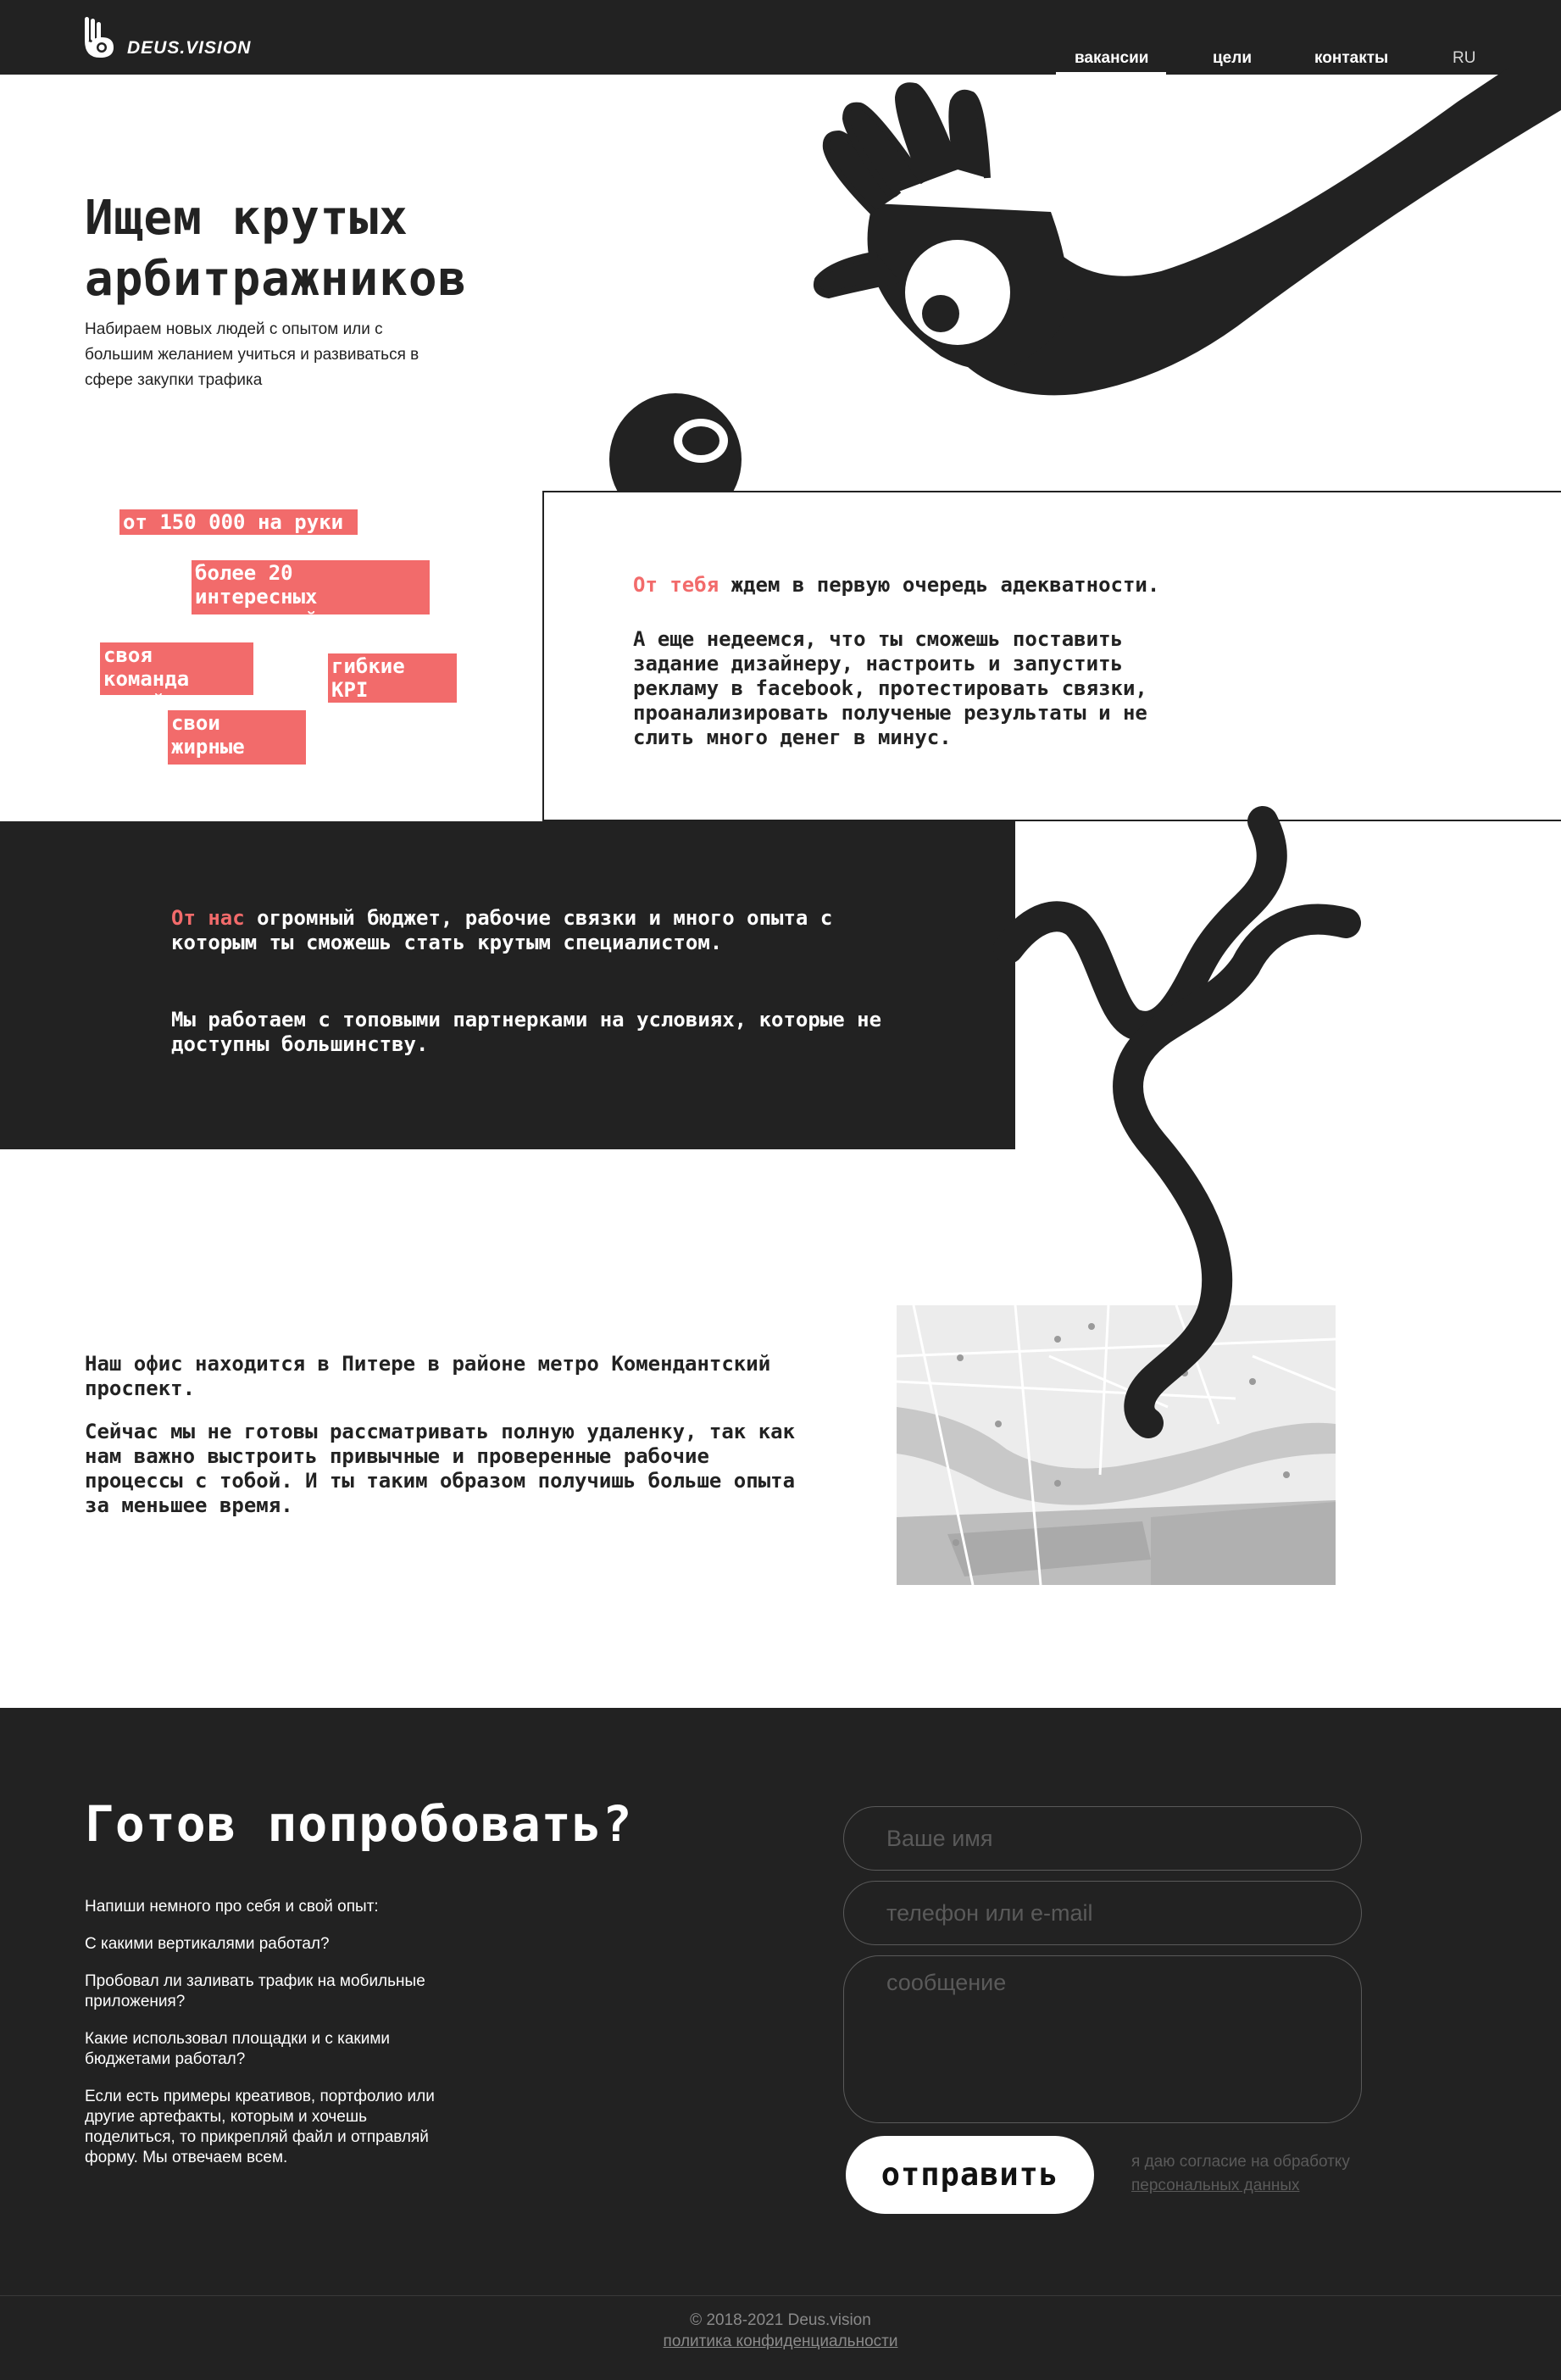 The width and height of the screenshot is (1561, 2380). Describe the element at coordinates (1102, 2039) in the screenshot. I see `message-textarea: сообщение` at that location.